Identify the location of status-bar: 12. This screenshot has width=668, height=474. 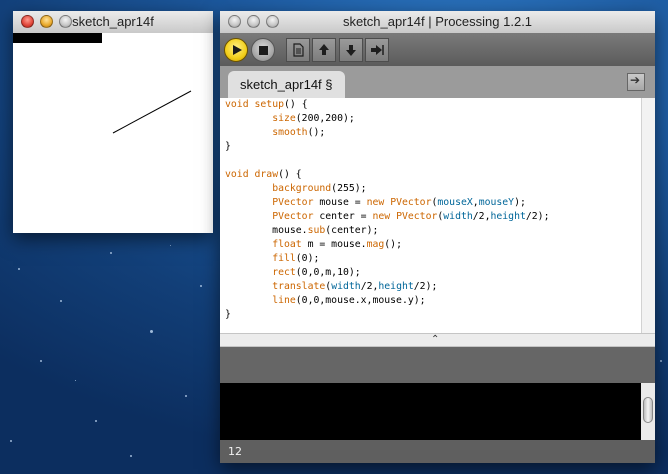
(437, 451).